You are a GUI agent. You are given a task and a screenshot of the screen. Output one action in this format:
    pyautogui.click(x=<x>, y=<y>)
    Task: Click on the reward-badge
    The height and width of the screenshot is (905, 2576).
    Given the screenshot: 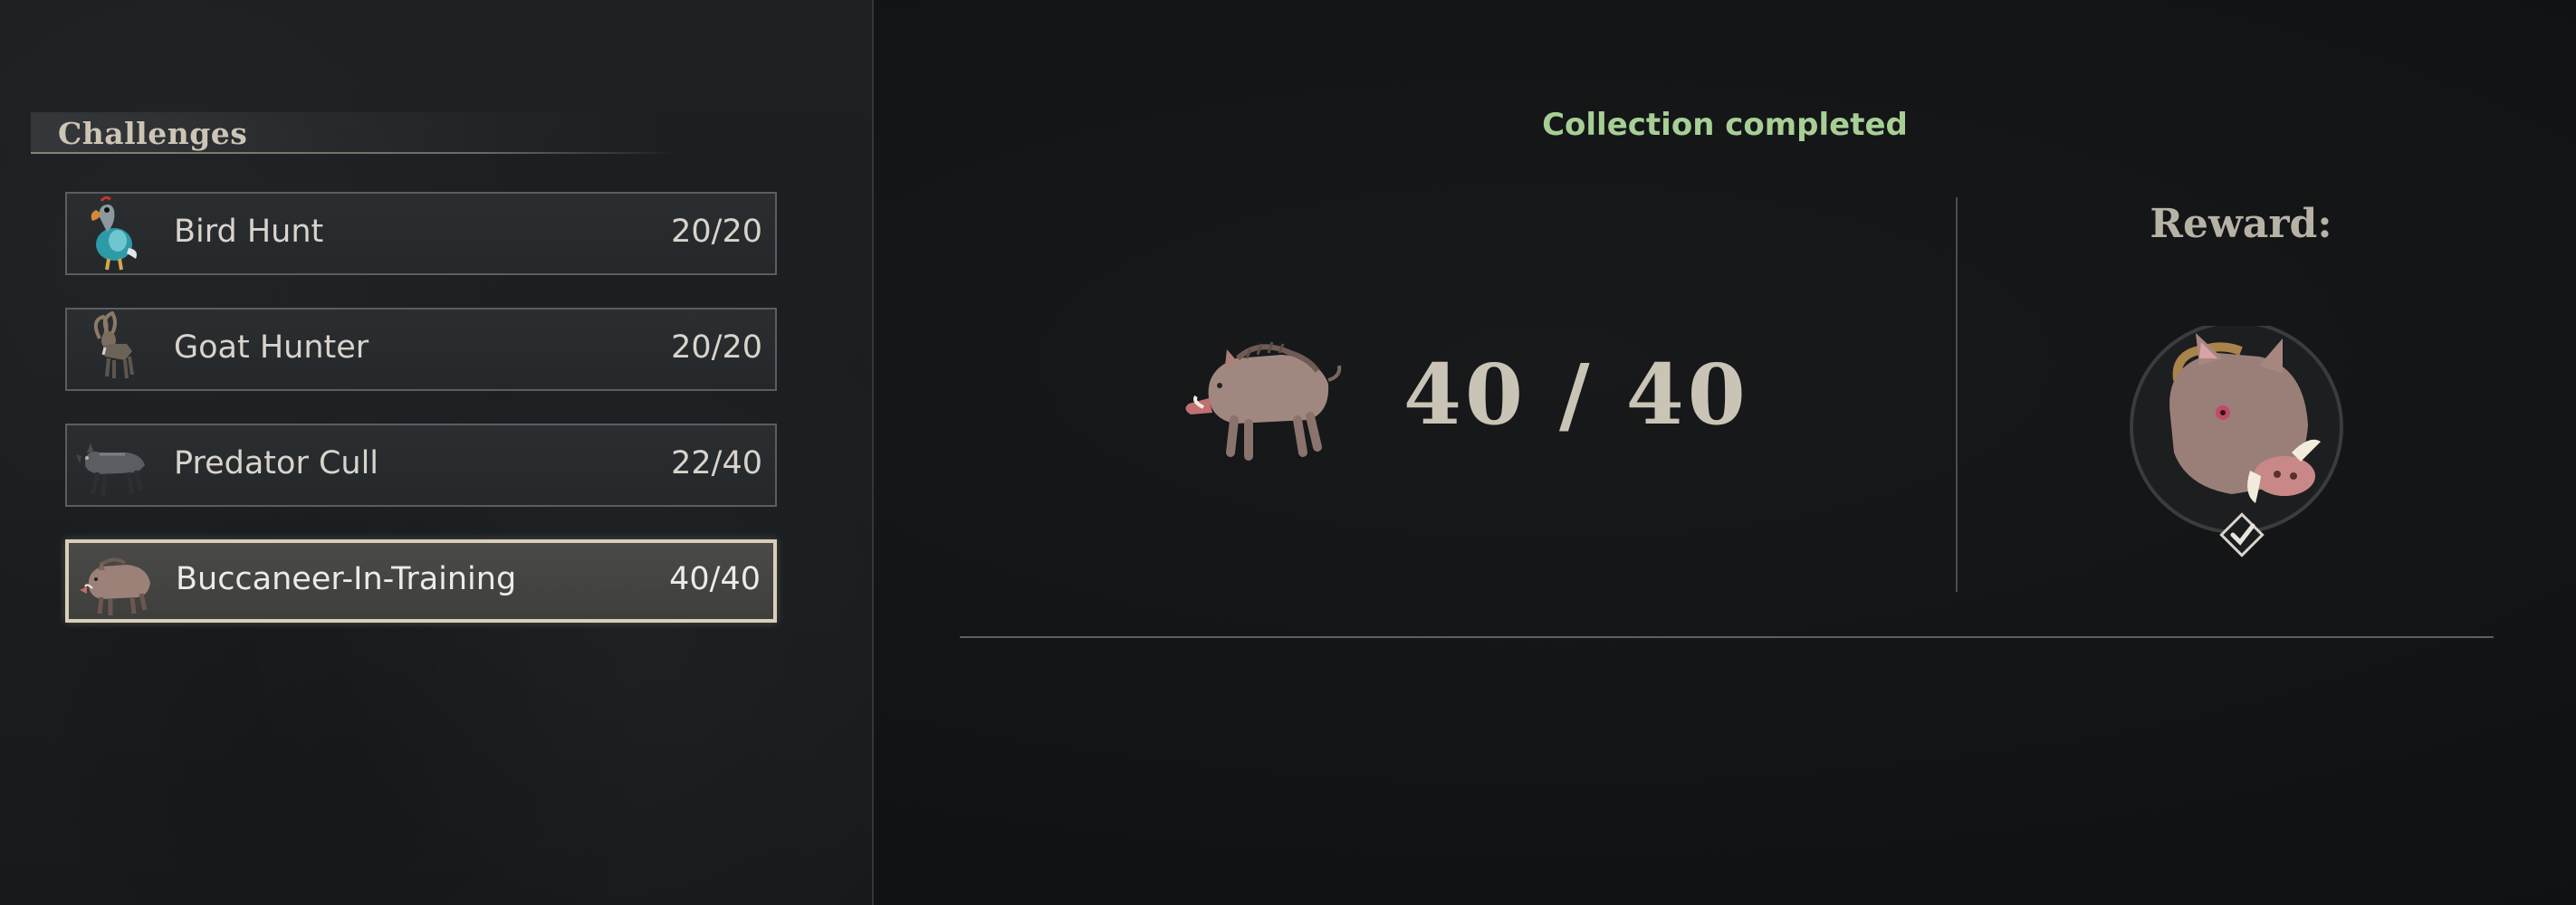 What is the action you would take?
    pyautogui.click(x=2236, y=440)
    